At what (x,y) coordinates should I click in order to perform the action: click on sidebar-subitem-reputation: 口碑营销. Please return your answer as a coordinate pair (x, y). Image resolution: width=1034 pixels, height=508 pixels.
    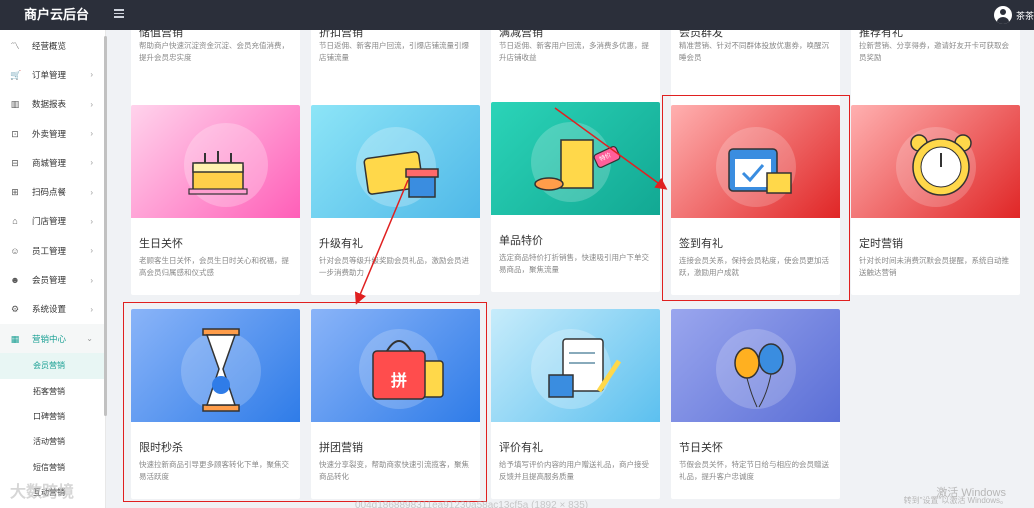
    Looking at the image, I should click on (52, 416).